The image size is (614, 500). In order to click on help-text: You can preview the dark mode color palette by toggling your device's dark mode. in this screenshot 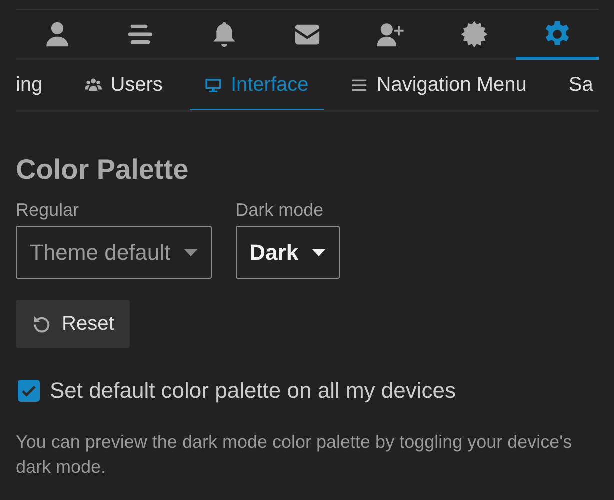, I will do `click(295, 455)`.